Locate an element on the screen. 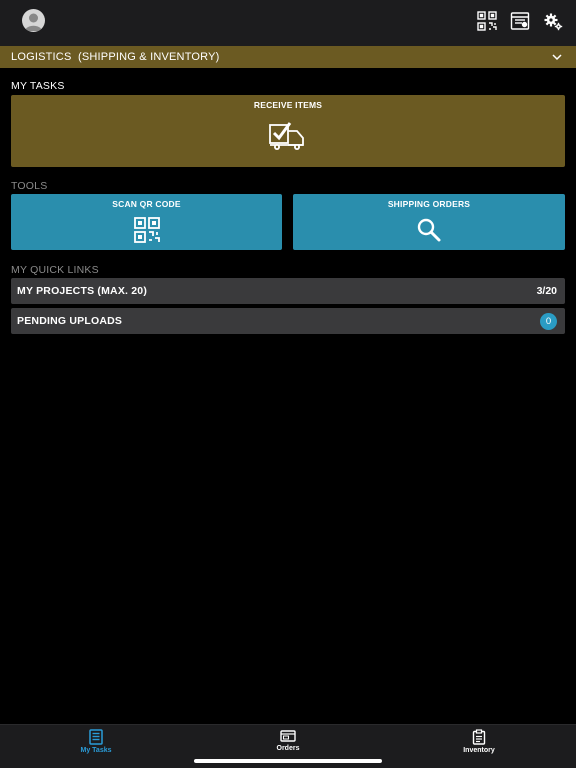 This screenshot has height=768, width=576. tab-orders: Orders is located at coordinates (288, 740).